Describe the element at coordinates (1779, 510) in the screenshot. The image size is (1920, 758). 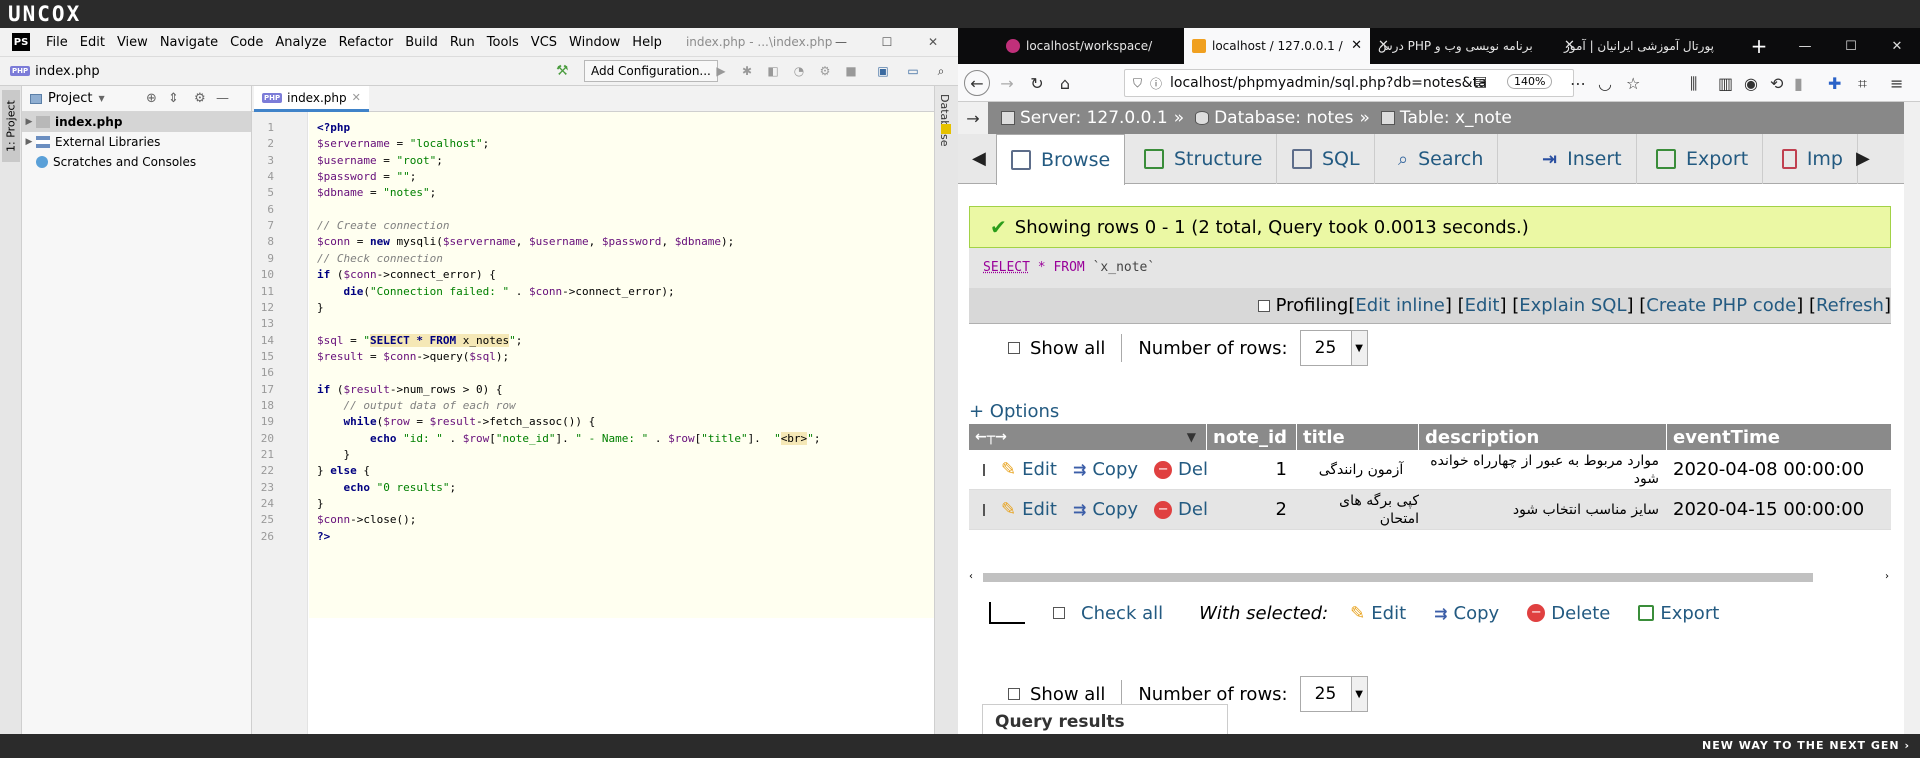
I see `cell-eventtime: 2020-04-15 00:00:00` at that location.